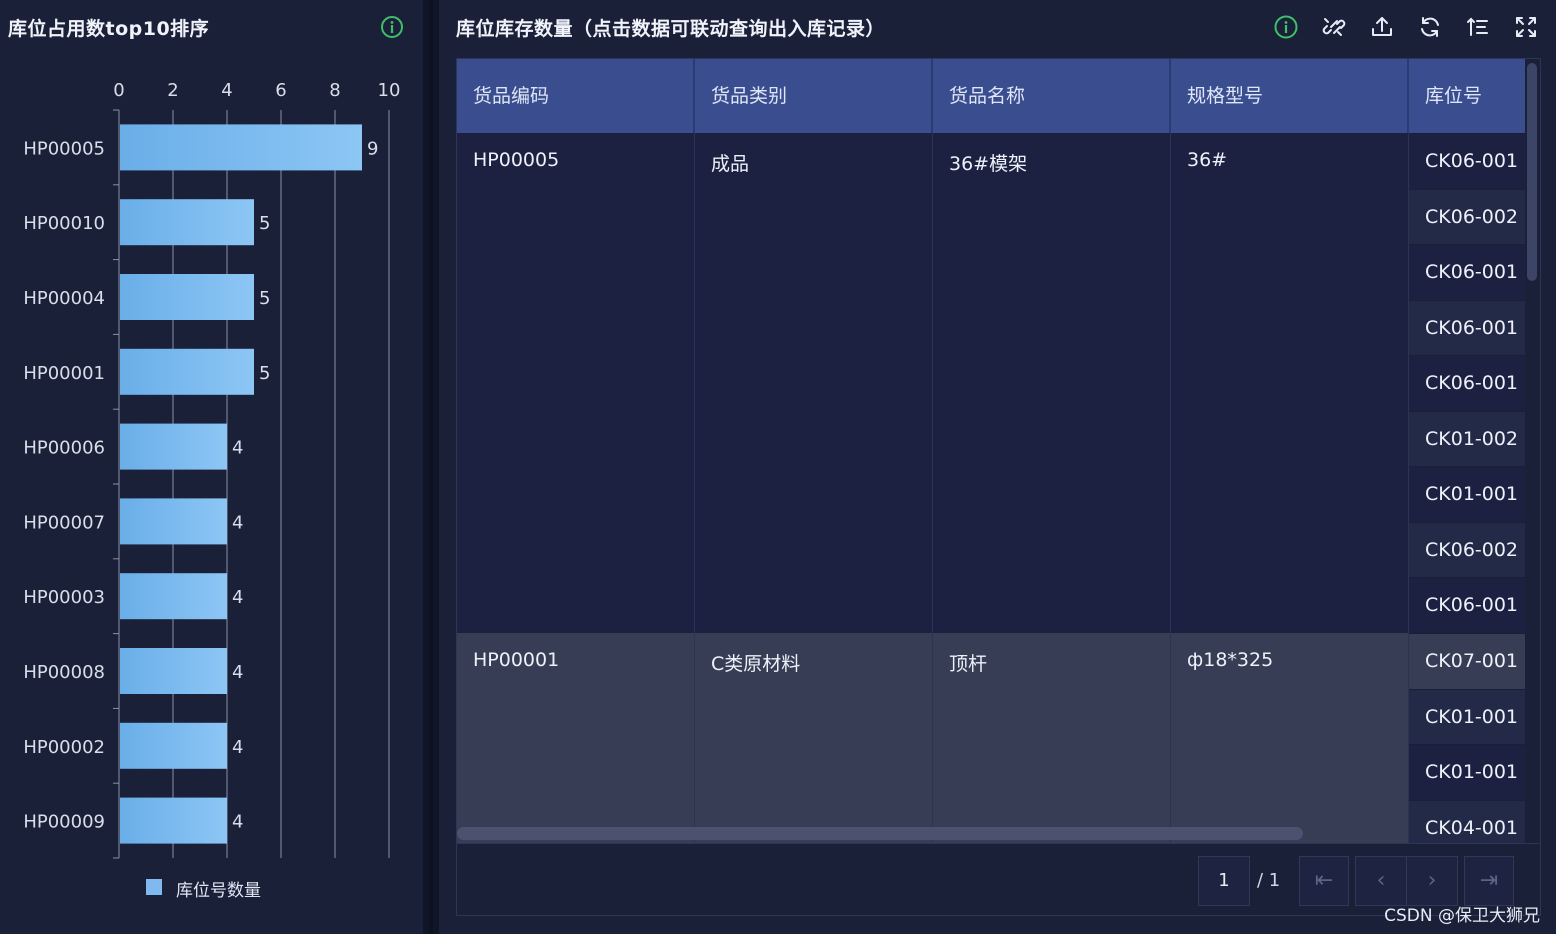 Image resolution: width=1556 pixels, height=934 pixels. Describe the element at coordinates (218, 891) in the screenshot. I see `legend-label: 库位号数量` at that location.